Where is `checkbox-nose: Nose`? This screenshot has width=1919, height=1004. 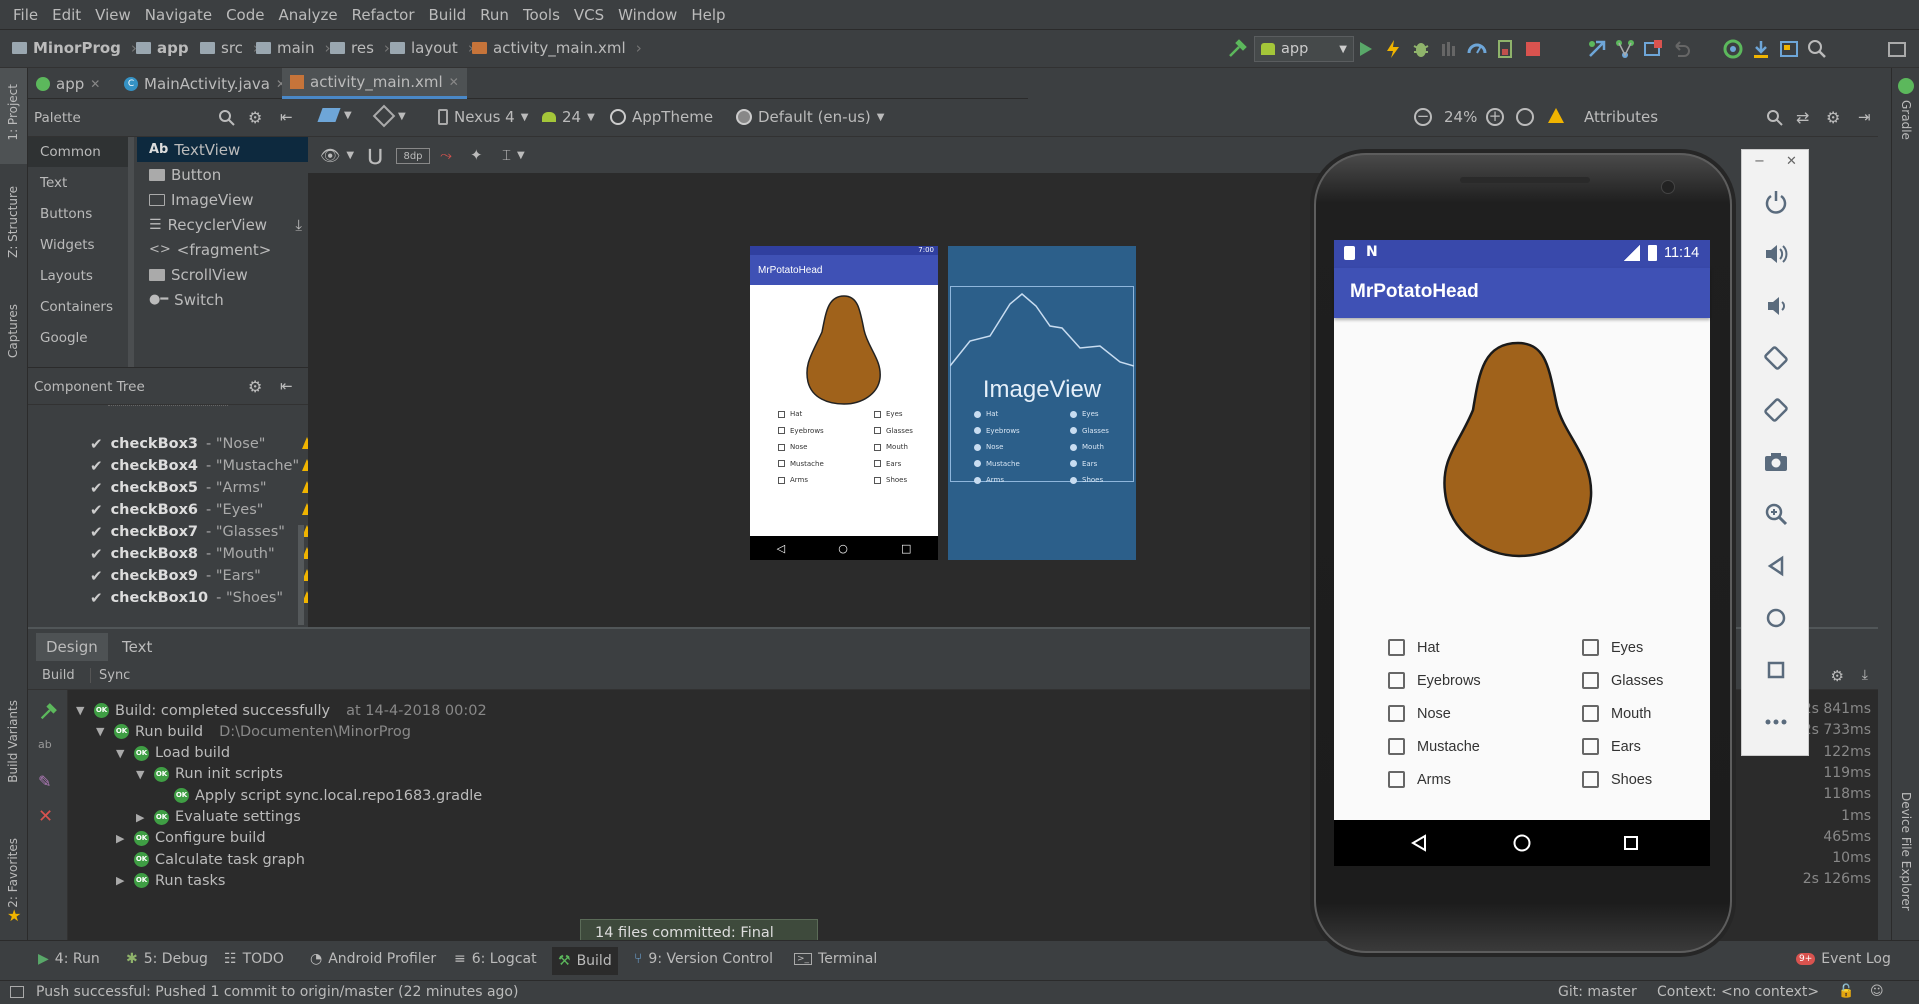 checkbox-nose: Nose is located at coordinates (1419, 713).